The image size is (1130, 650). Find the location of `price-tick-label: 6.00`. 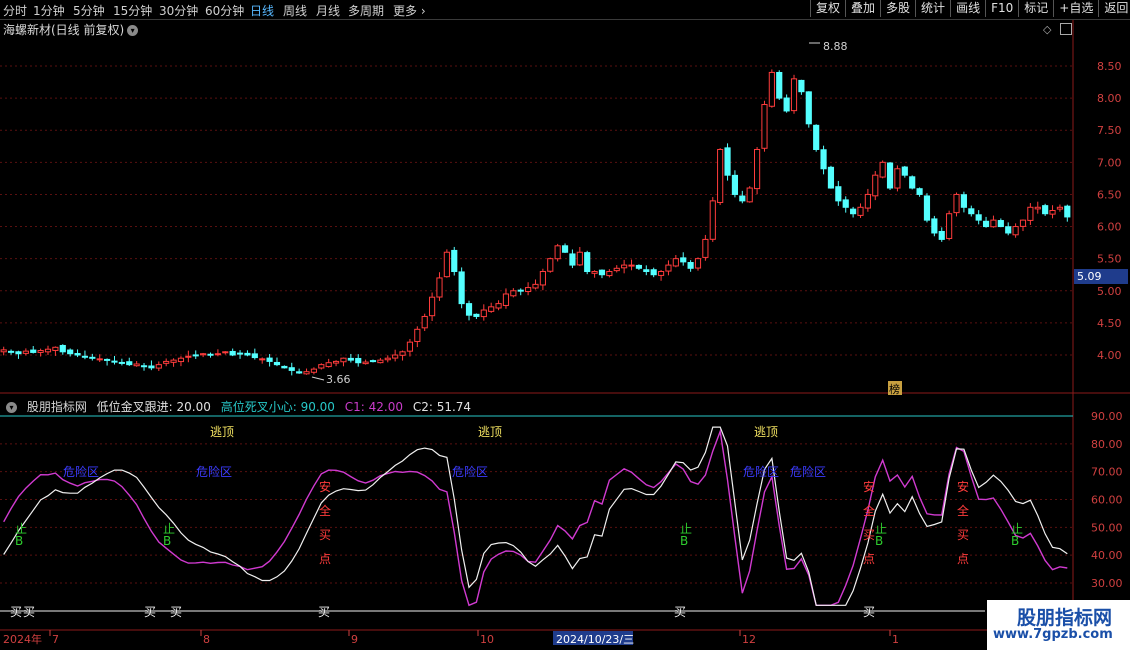

price-tick-label: 6.00 is located at coordinates (1109, 227).